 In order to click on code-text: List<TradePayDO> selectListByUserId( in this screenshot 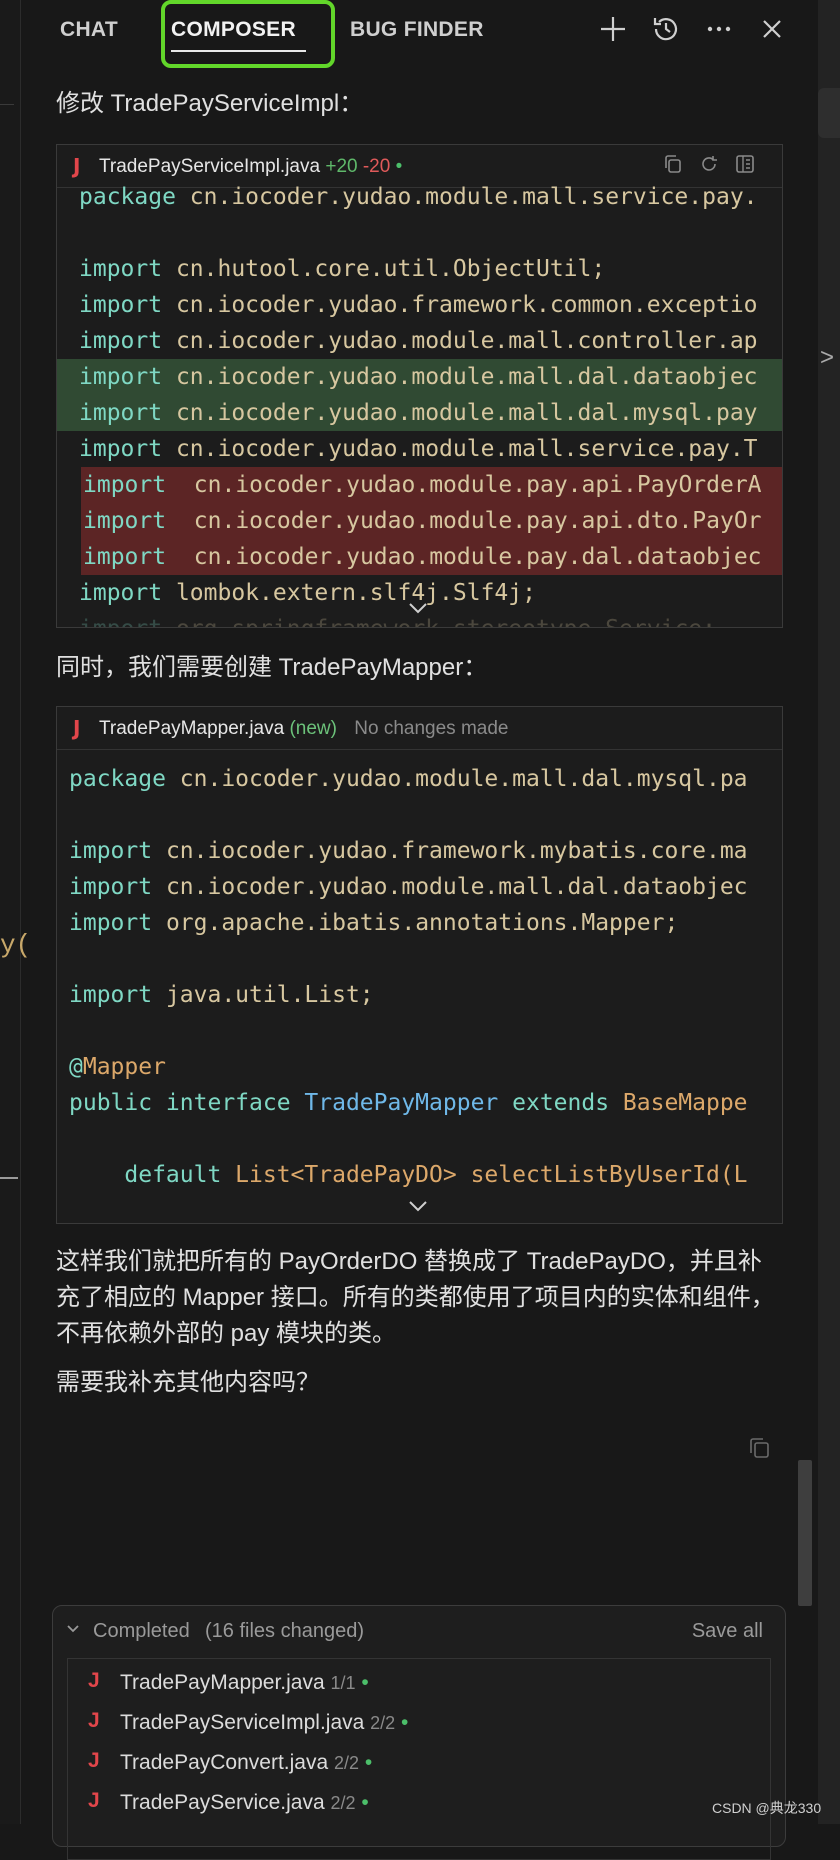, I will do `click(484, 1175)`.